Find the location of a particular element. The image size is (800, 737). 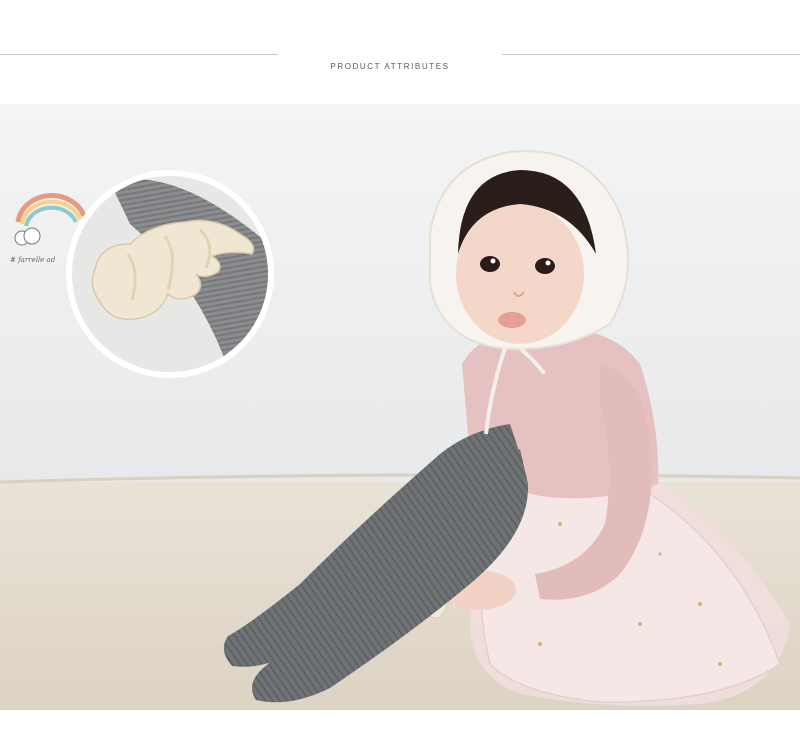

divider-right is located at coordinates (651, 54).